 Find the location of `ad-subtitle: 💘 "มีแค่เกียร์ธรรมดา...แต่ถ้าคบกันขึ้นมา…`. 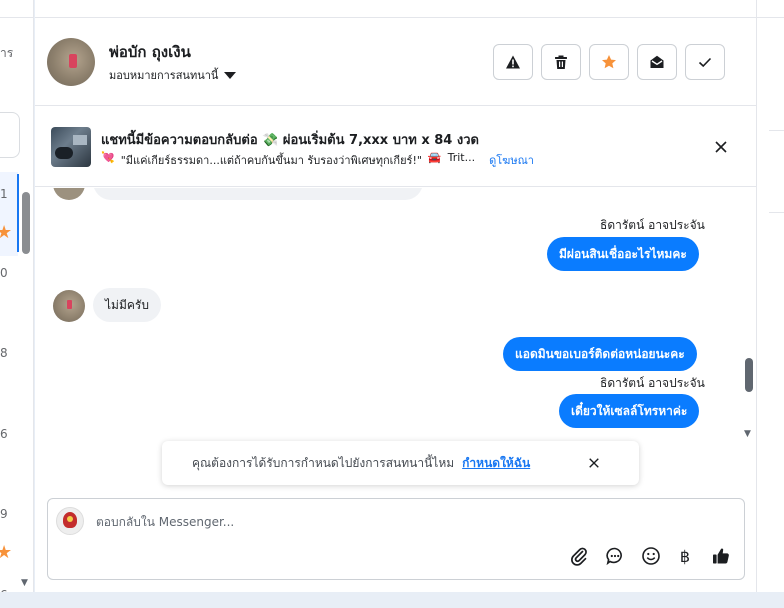

ad-subtitle: 💘 "มีแค่เกียร์ธรรมดา...แต่ถ้าคบกันขึ้นมา… is located at coordinates (317, 160).